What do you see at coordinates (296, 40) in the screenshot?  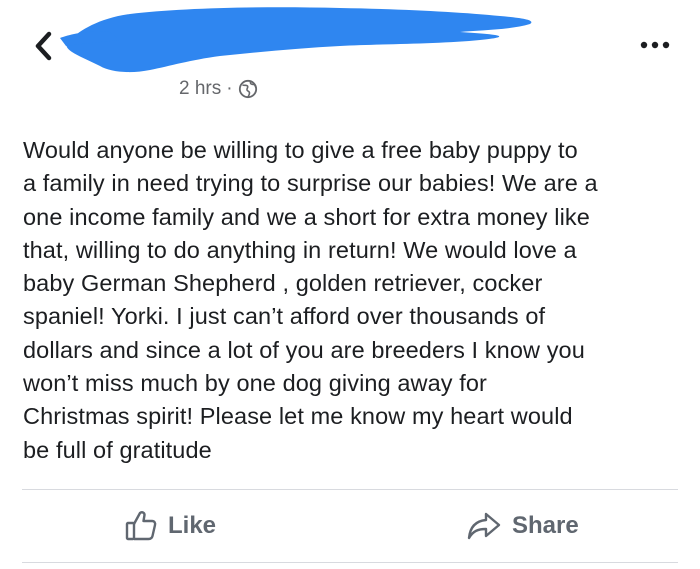 I see `redacted-author-name` at bounding box center [296, 40].